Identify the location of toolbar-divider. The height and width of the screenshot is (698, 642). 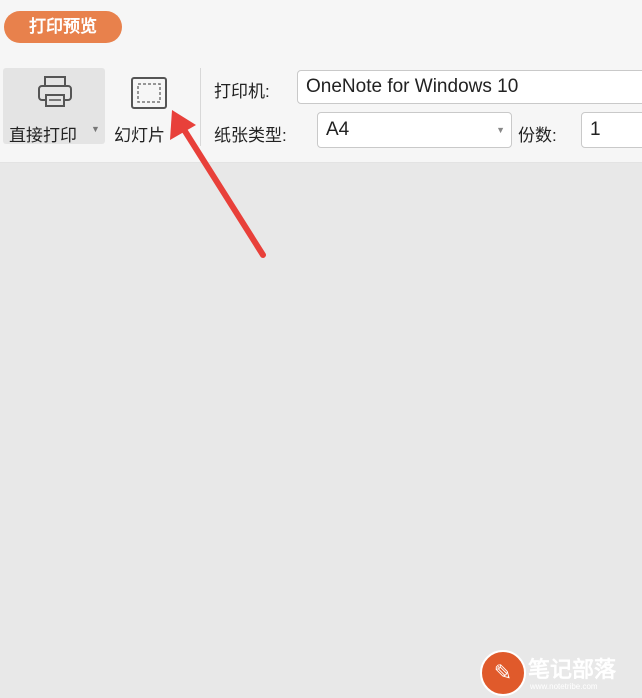
(200, 107).